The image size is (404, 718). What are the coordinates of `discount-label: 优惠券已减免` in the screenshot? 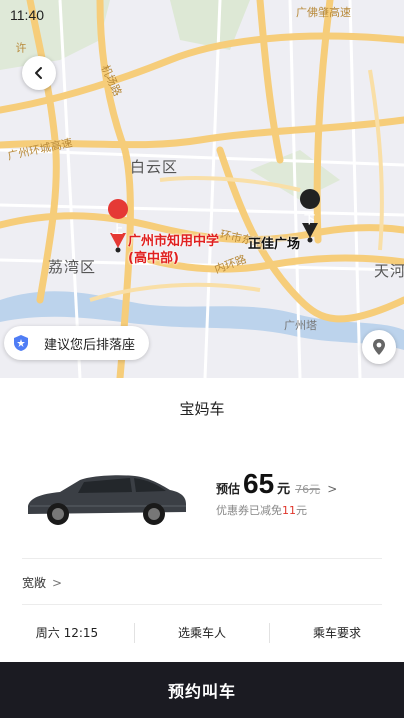 It's located at (249, 510).